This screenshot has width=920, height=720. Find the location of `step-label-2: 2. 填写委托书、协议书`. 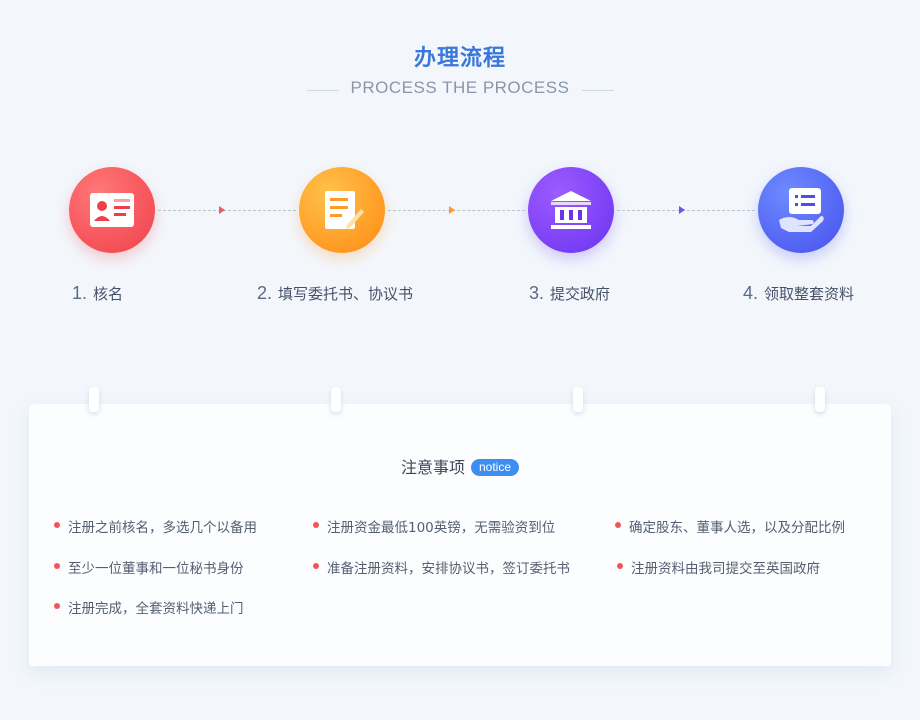

step-label-2: 2. 填写委托书、协议书 is located at coordinates (335, 293).